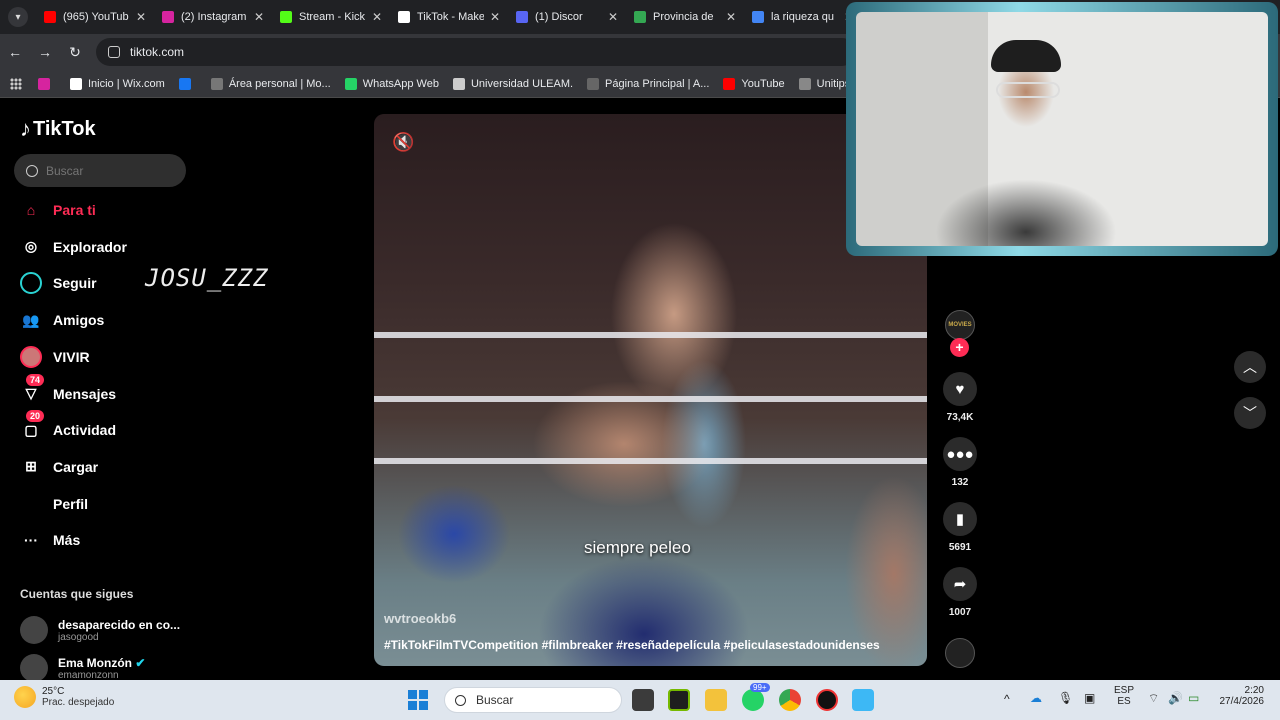 This screenshot has width=1280, height=720. I want to click on browser-tab: la riqueza qu✕, so click(803, 17).